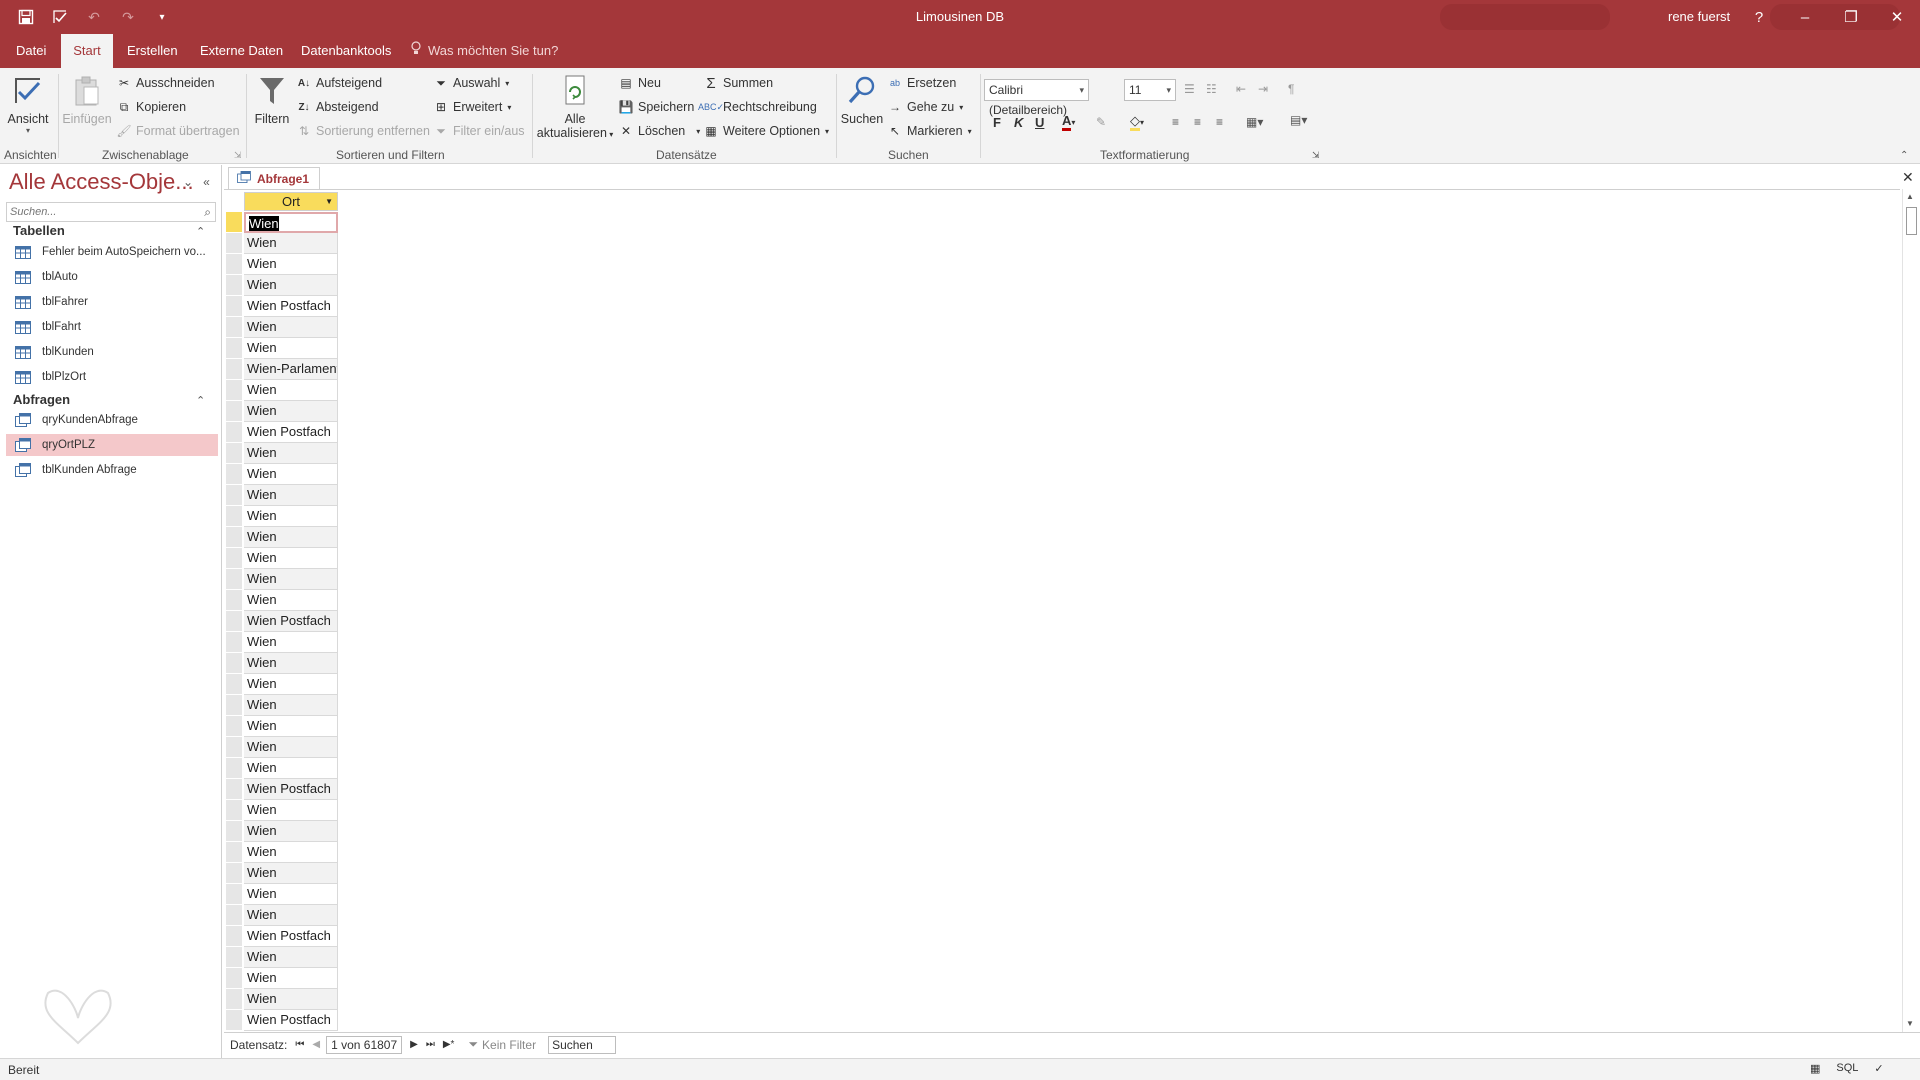 Image resolution: width=1920 pixels, height=1080 pixels. Describe the element at coordinates (39, 230) in the screenshot. I see `nav-group-tabellen: Tabellen` at that location.